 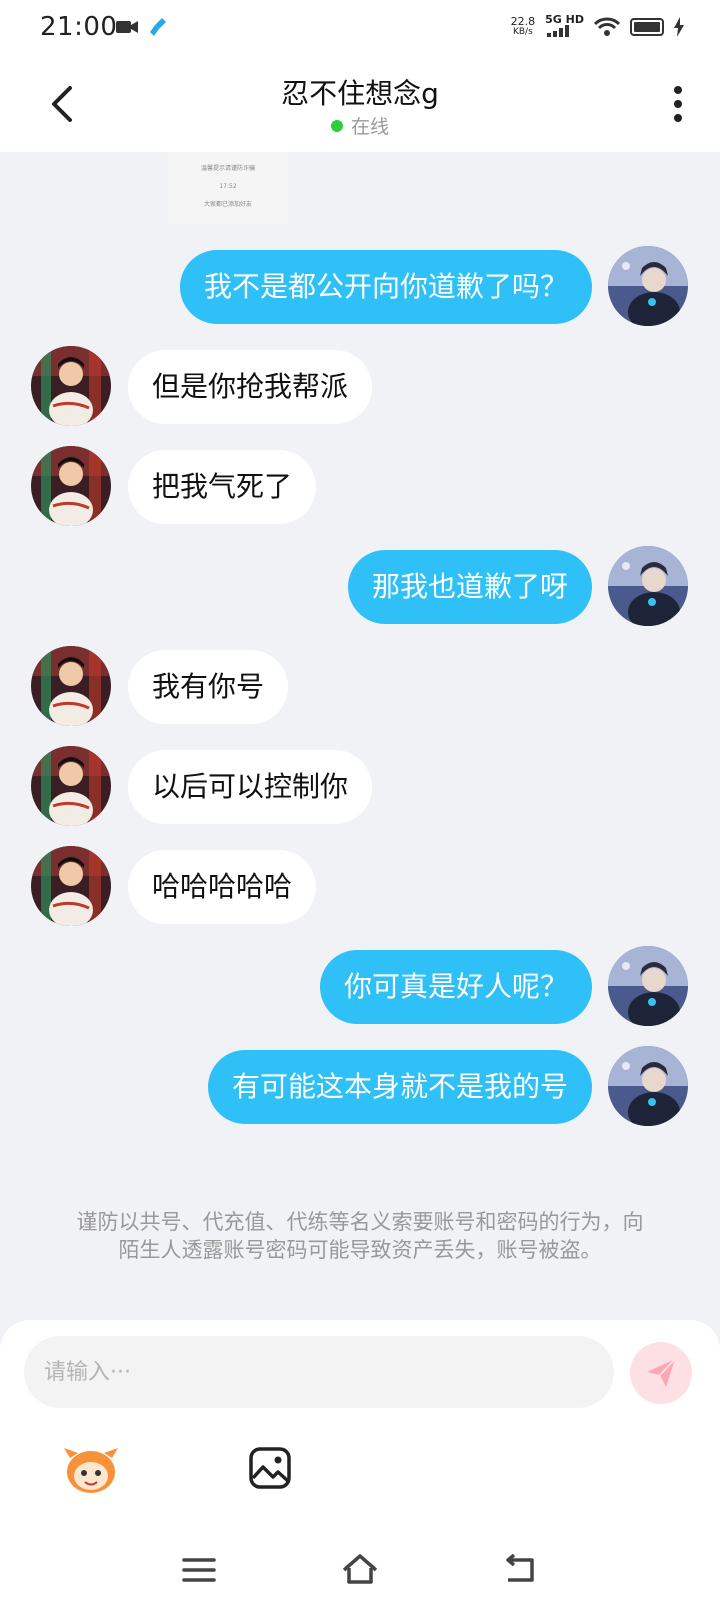 I want to click on message-row: 那我也道歉了呀, so click(x=360, y=586).